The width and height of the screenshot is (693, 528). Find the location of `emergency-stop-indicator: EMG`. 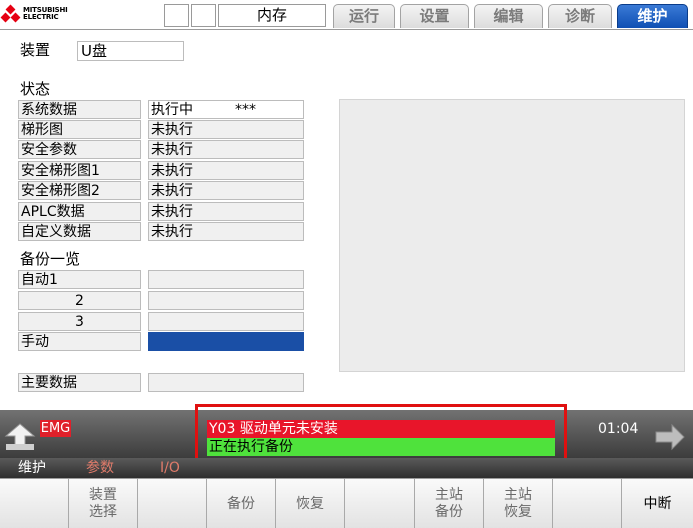

emergency-stop-indicator: EMG is located at coordinates (55, 428).